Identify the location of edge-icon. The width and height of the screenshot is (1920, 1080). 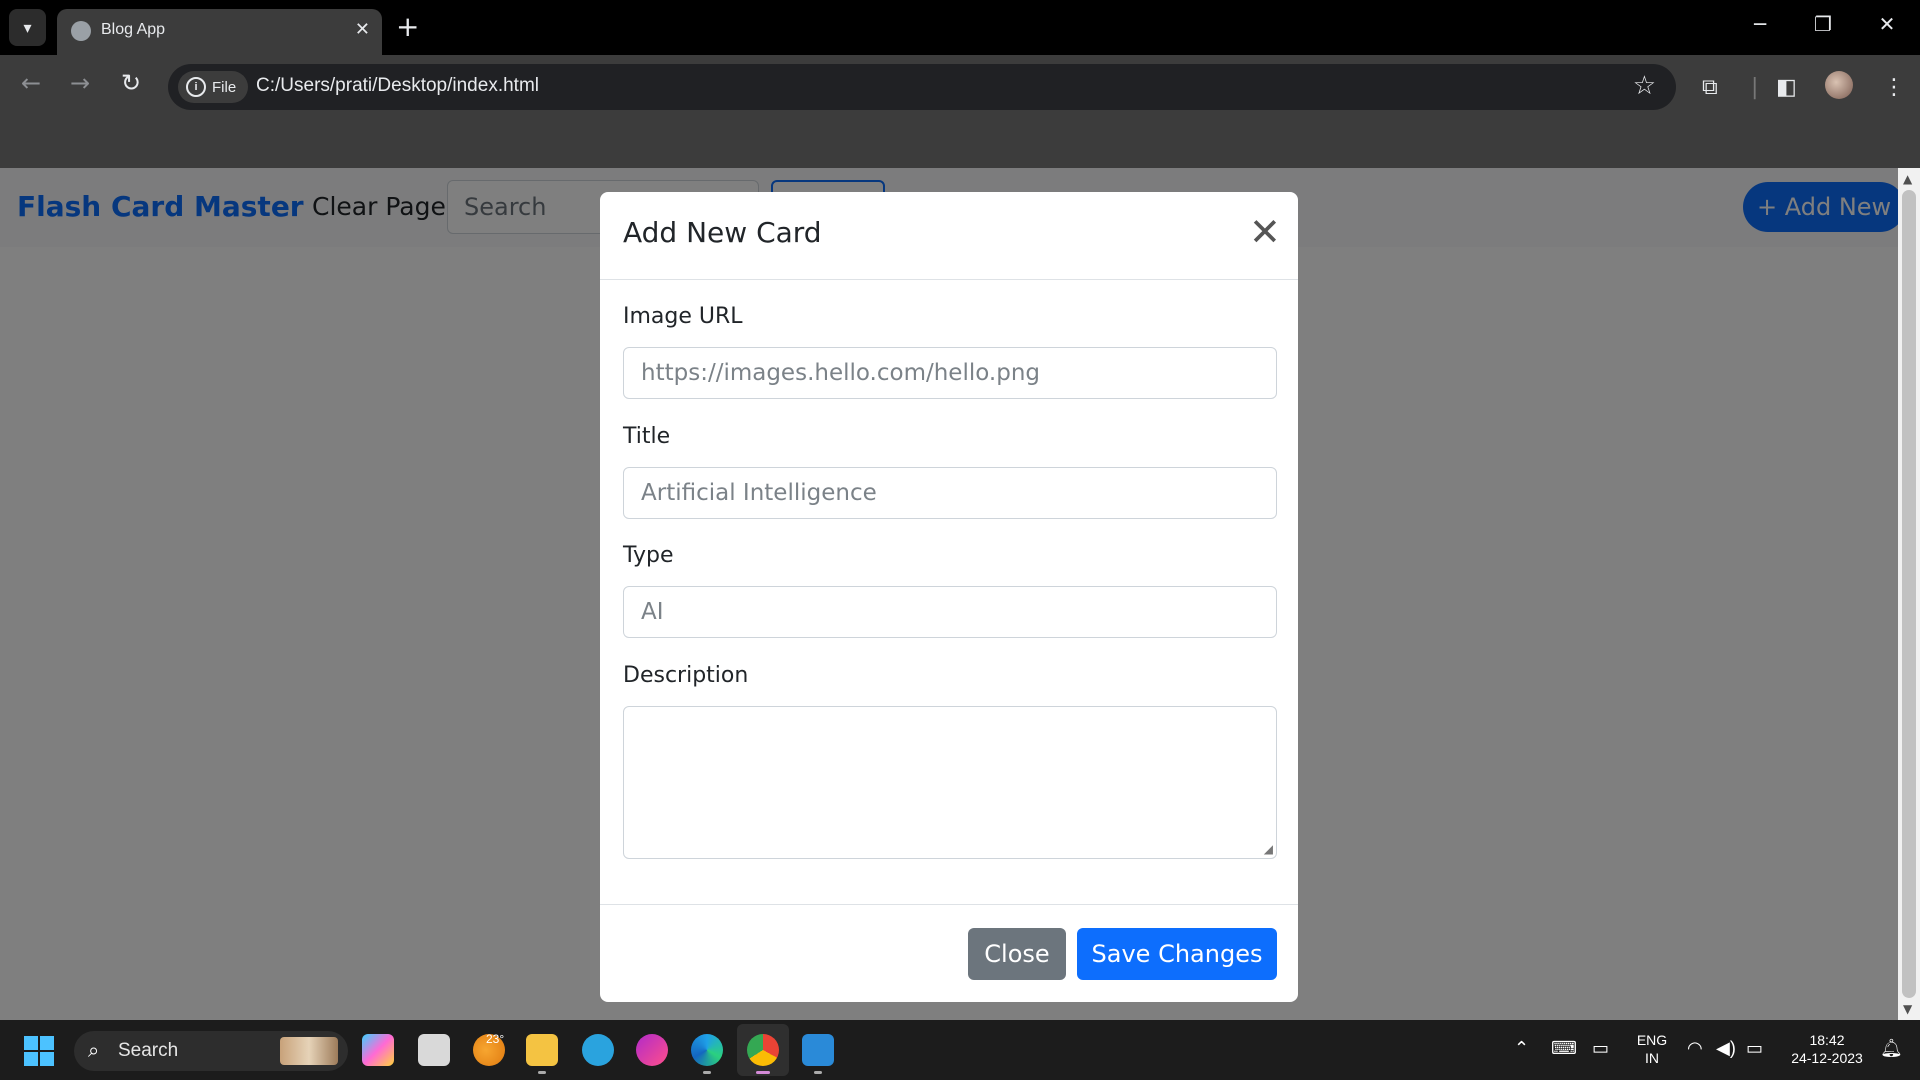
(707, 1050).